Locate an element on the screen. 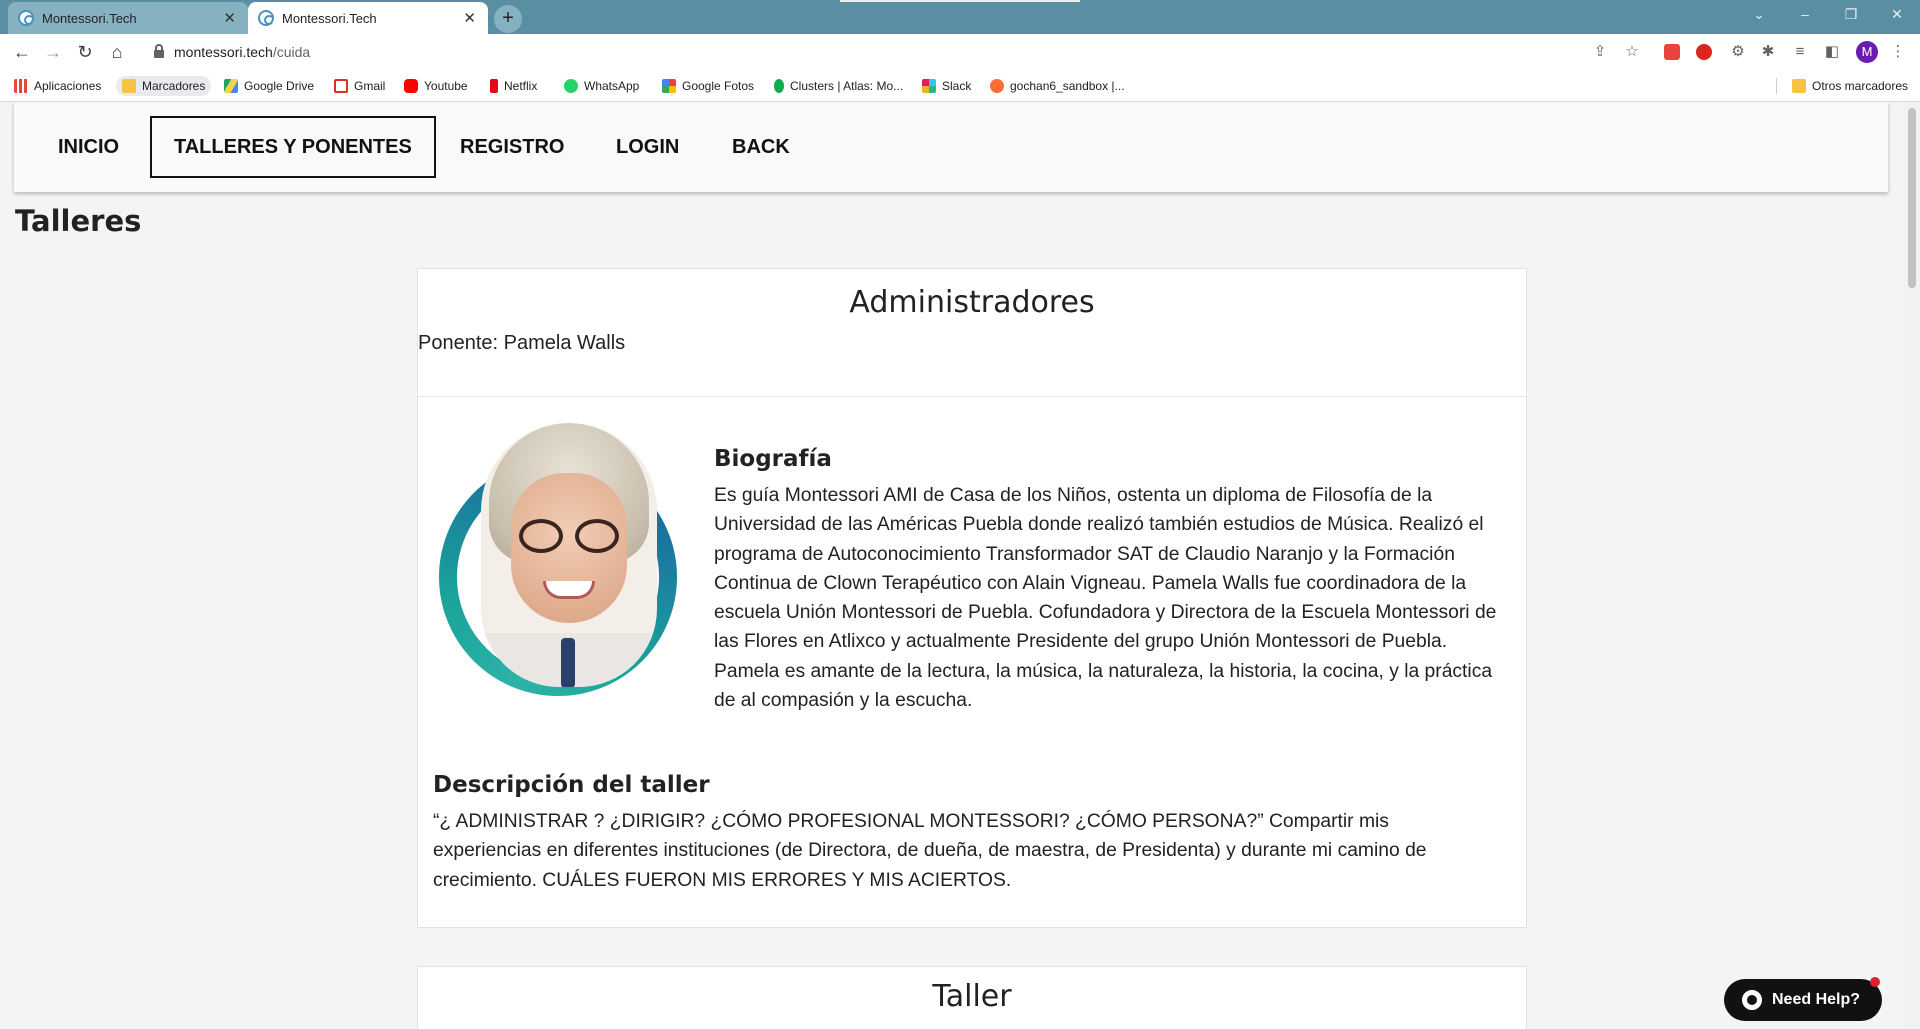 This screenshot has height=1029, width=1920. workshop-card: Taller is located at coordinates (972, 997).